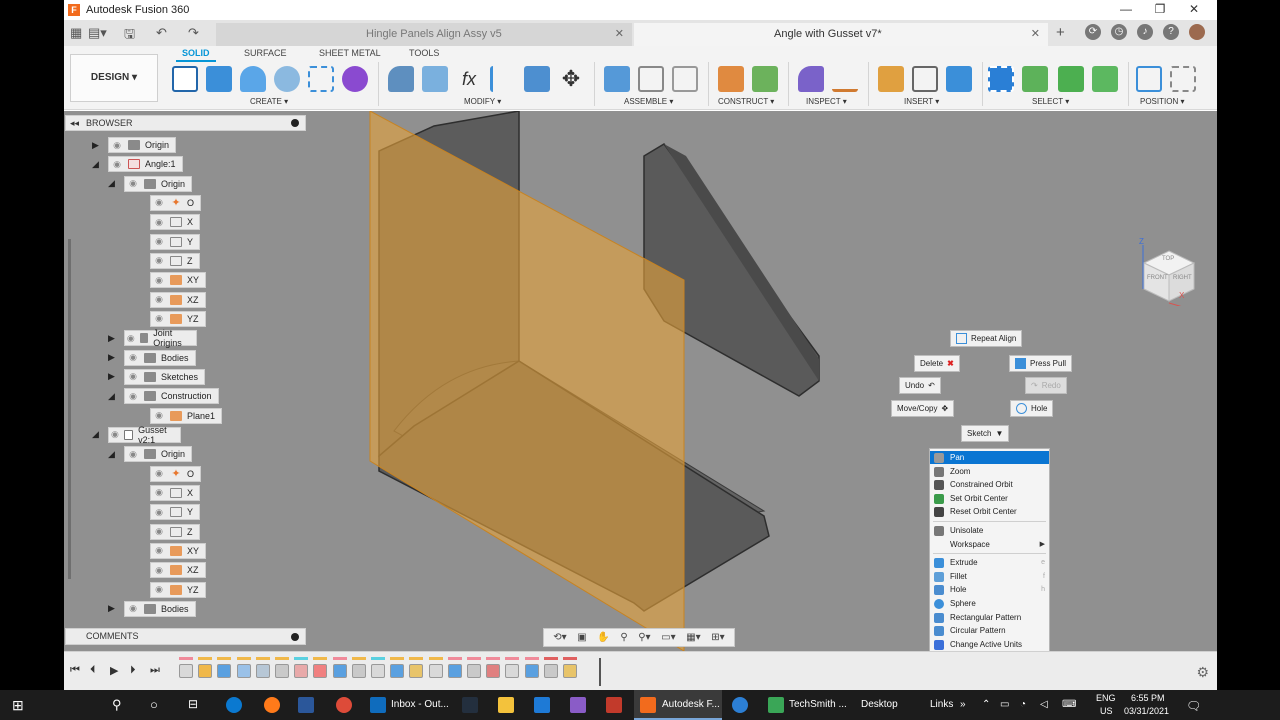 This screenshot has width=1280, height=720. I want to click on links-toolbar-label: Links, so click(941, 704).